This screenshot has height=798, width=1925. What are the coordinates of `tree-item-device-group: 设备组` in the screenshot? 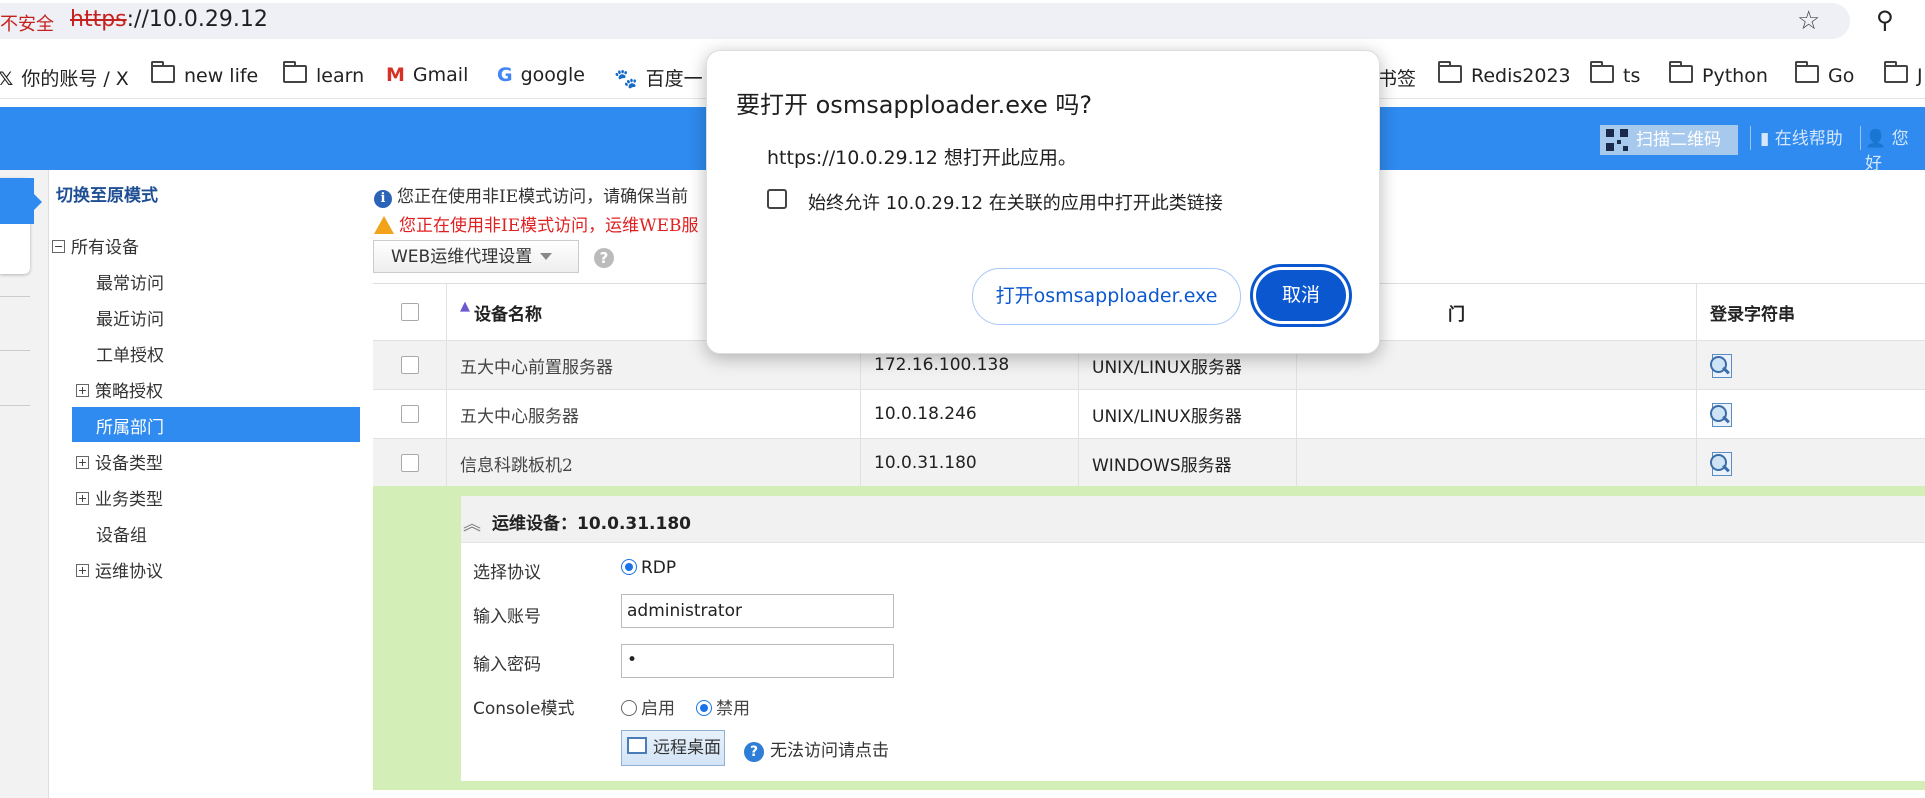 It's located at (121, 533).